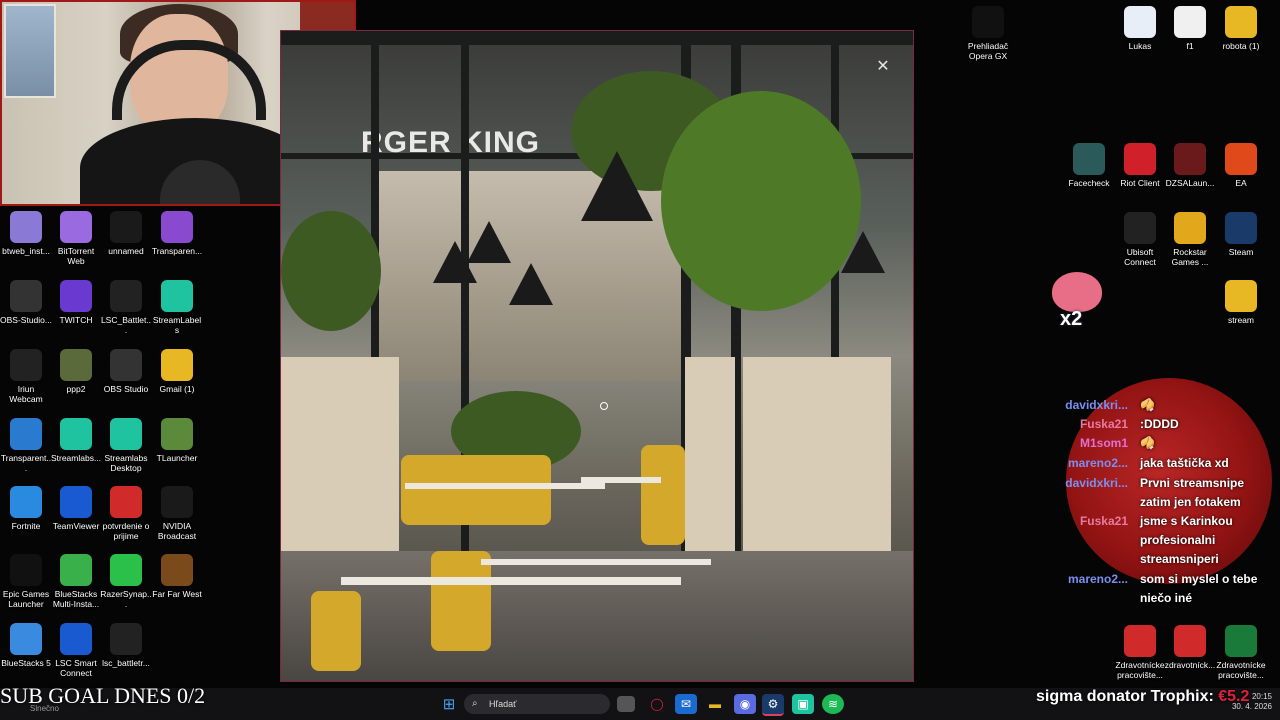 The image size is (1280, 720). I want to click on desktop-icon-item: Prehliadač Opera GX, so click(988, 33).